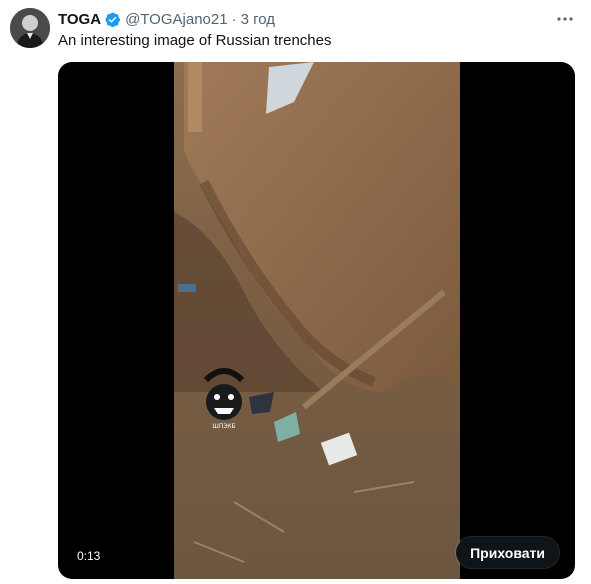  I want to click on avatar, so click(30, 28).